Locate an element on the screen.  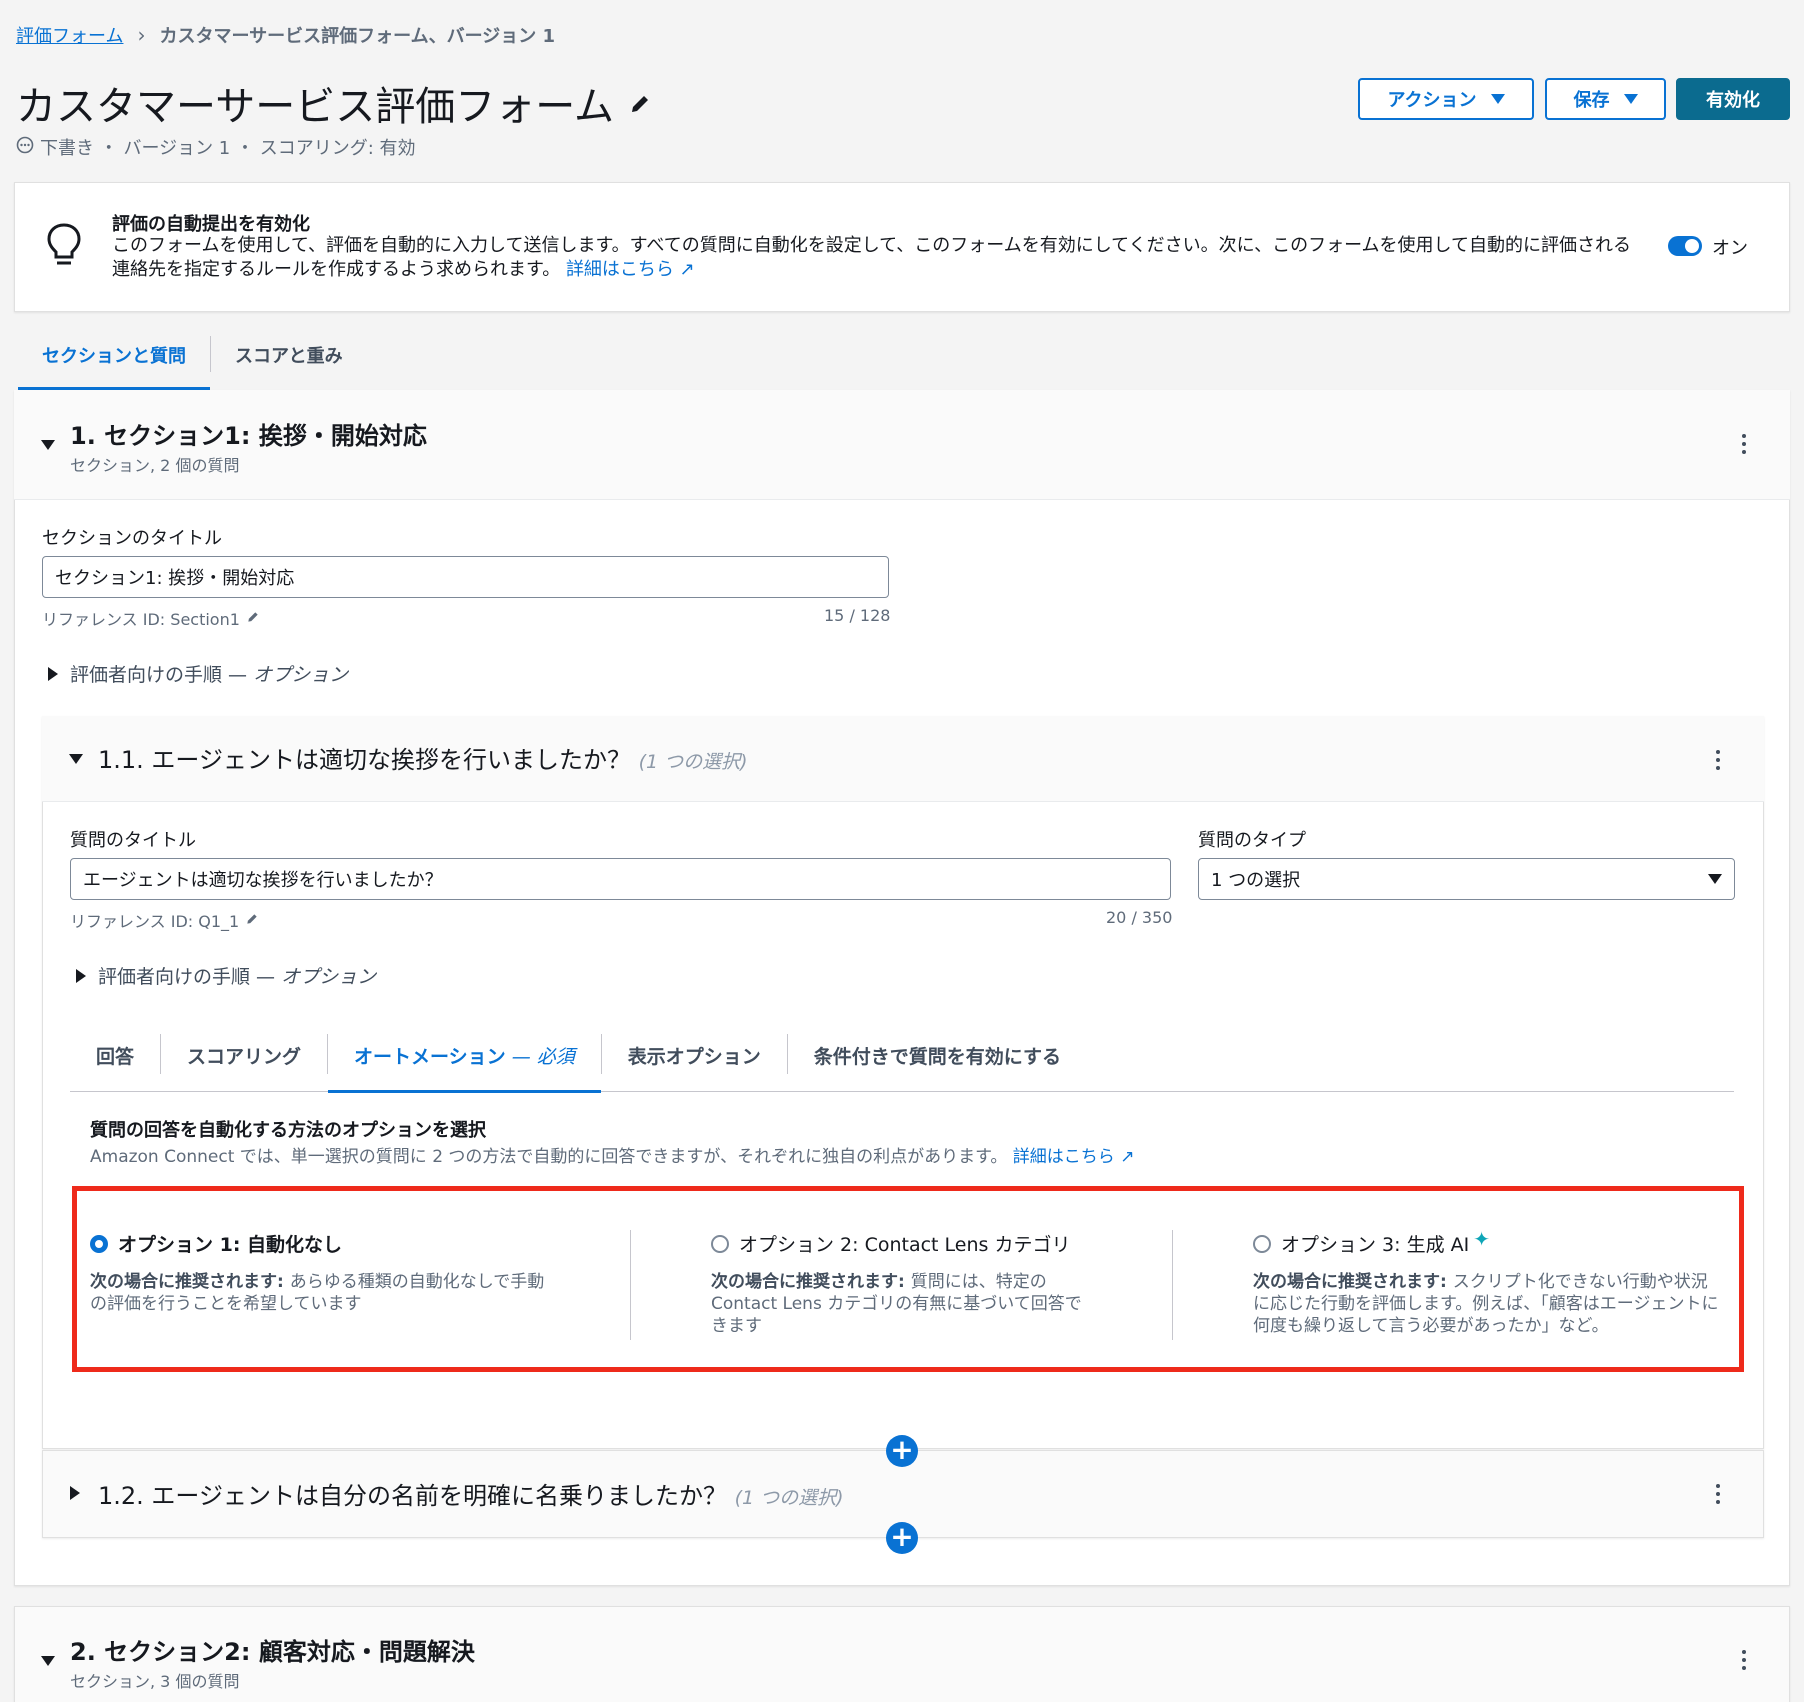
question-evaluator-instructions-expander: 評価者向けの手順 — オプション is located at coordinates (226, 975).